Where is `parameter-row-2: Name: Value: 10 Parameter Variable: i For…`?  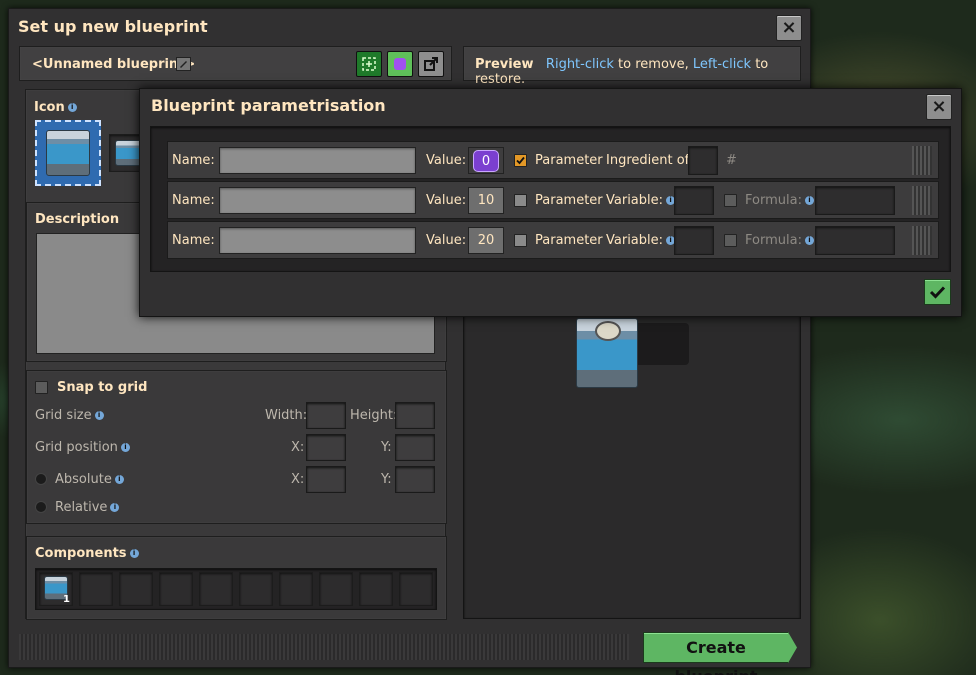
parameter-row-2: Name: Value: 10 Parameter Variable: i For… is located at coordinates (553, 200).